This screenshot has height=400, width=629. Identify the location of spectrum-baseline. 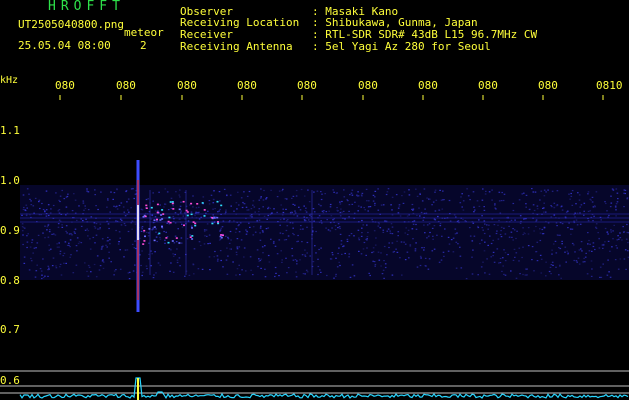
(314, 385).